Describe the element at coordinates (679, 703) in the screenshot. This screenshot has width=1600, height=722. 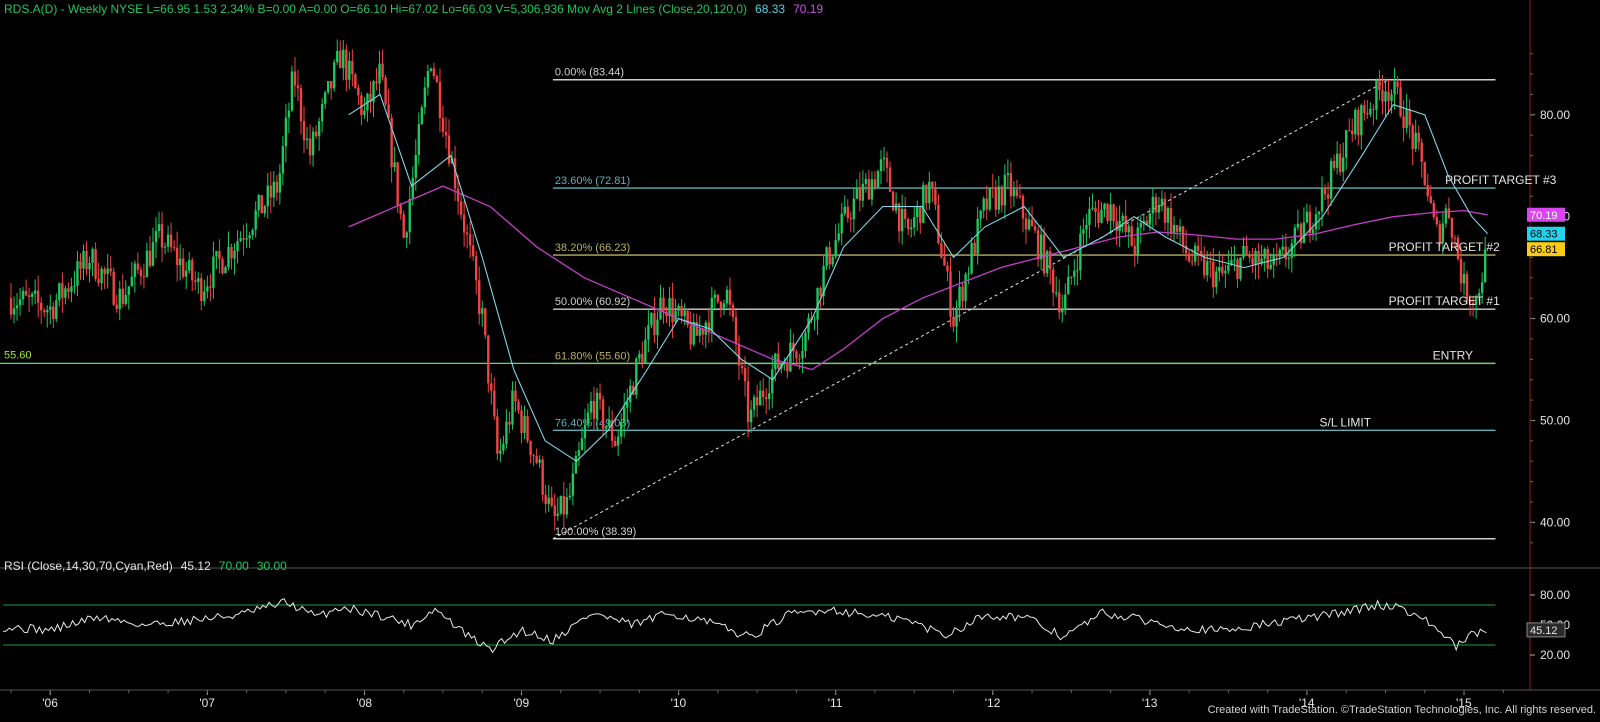
I see `time-tick-label: '10` at that location.